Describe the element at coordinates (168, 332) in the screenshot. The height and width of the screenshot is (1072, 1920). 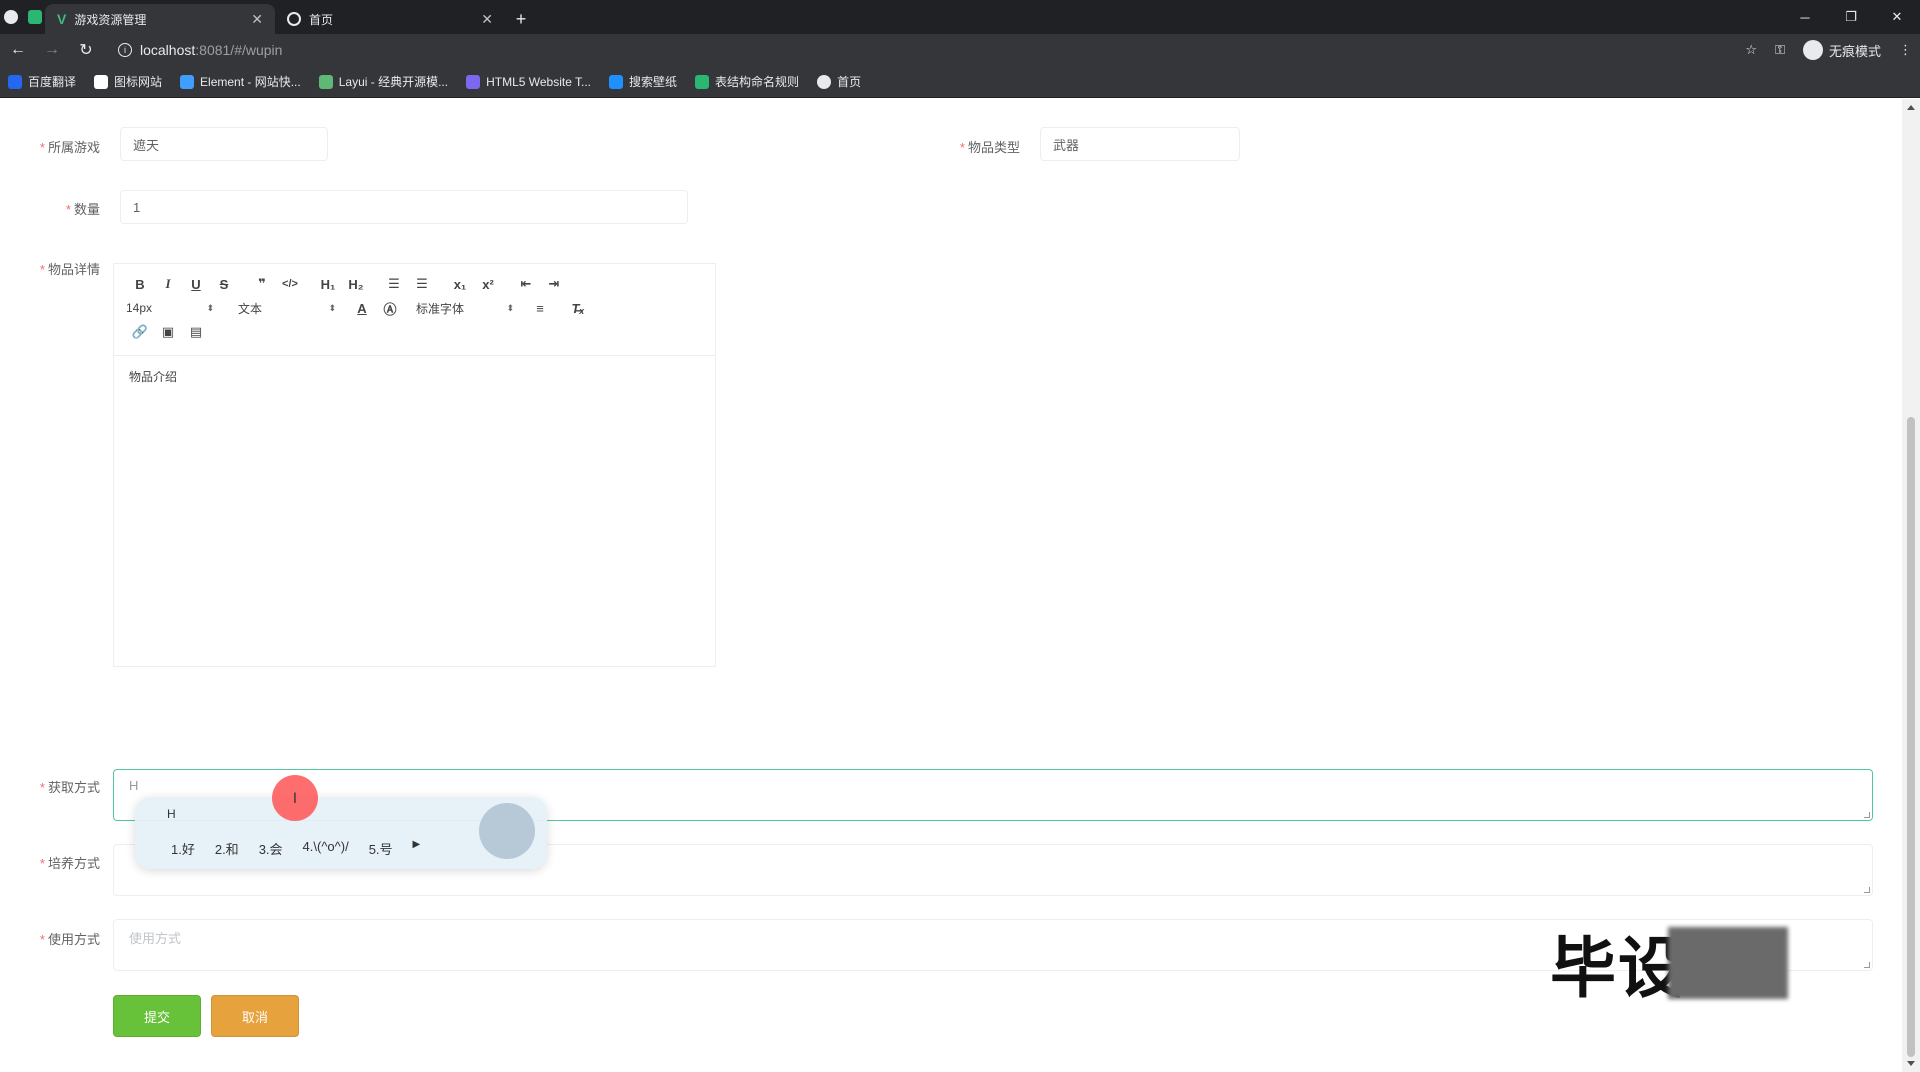
I see `image-icon: ▣` at that location.